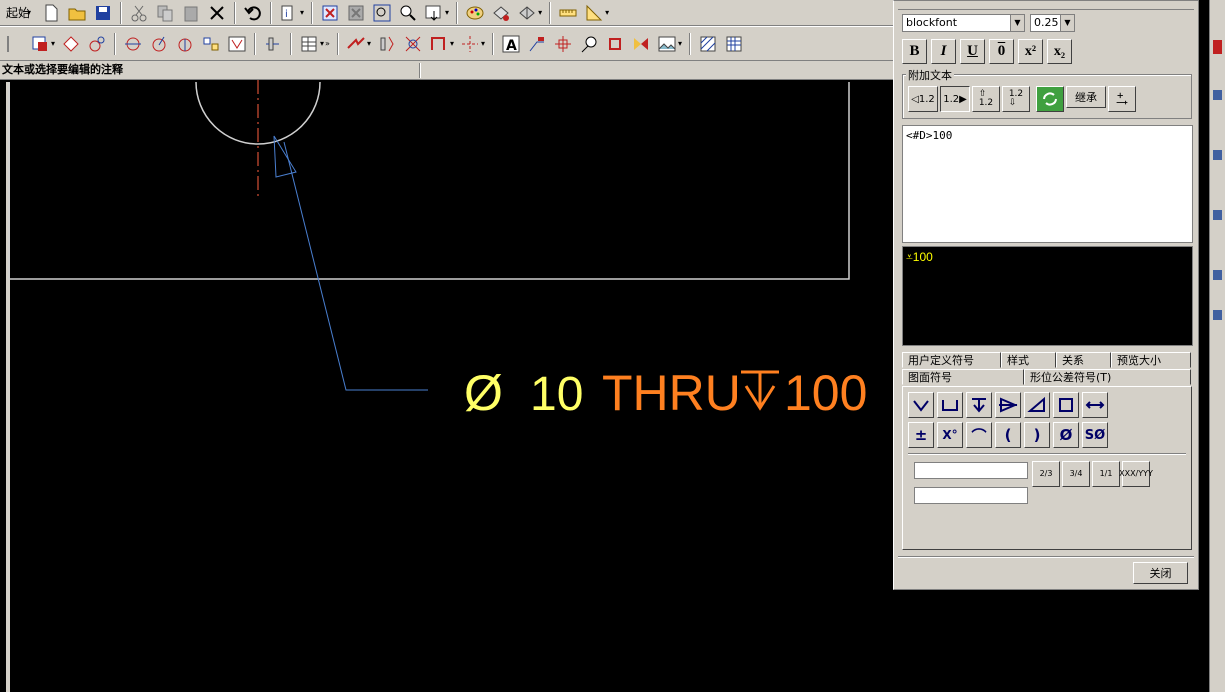  What do you see at coordinates (1122, 99) in the screenshot?
I see `insert-text-icon` at bounding box center [1122, 99].